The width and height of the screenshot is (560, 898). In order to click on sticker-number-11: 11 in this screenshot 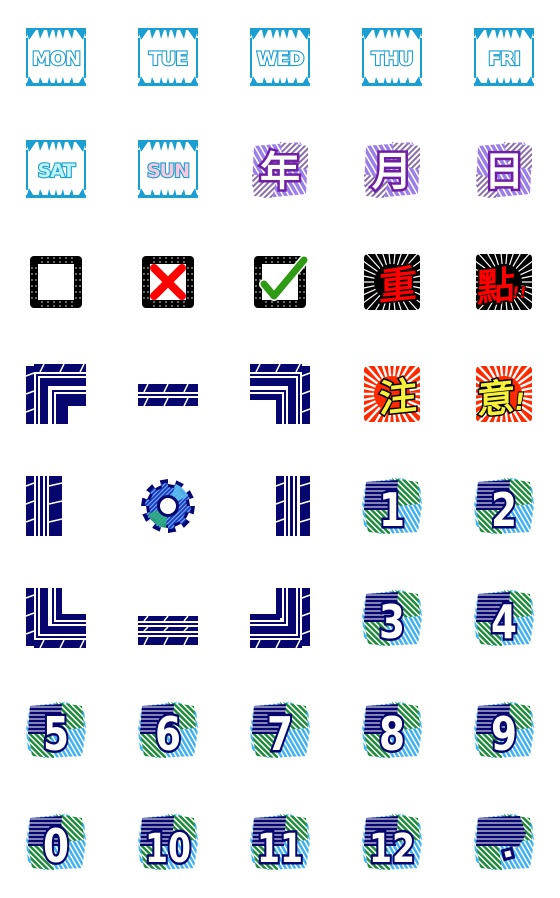, I will do `click(280, 842)`.